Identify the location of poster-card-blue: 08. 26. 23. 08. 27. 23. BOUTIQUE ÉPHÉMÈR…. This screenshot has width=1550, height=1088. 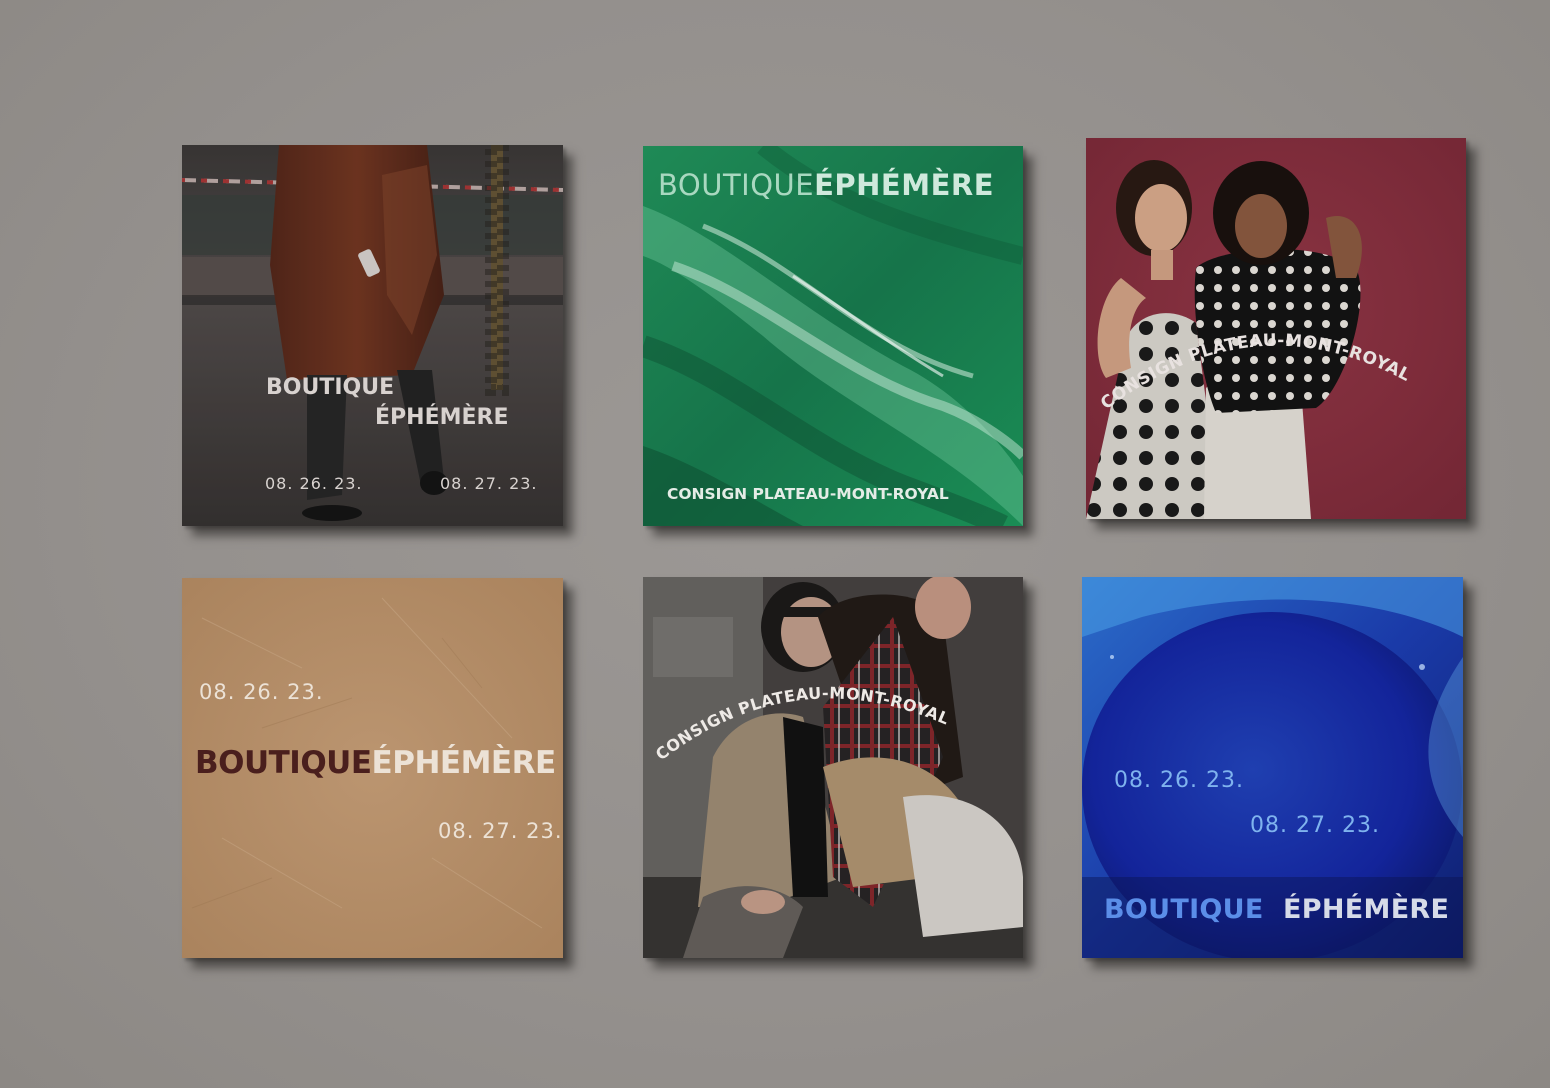
(1272, 767).